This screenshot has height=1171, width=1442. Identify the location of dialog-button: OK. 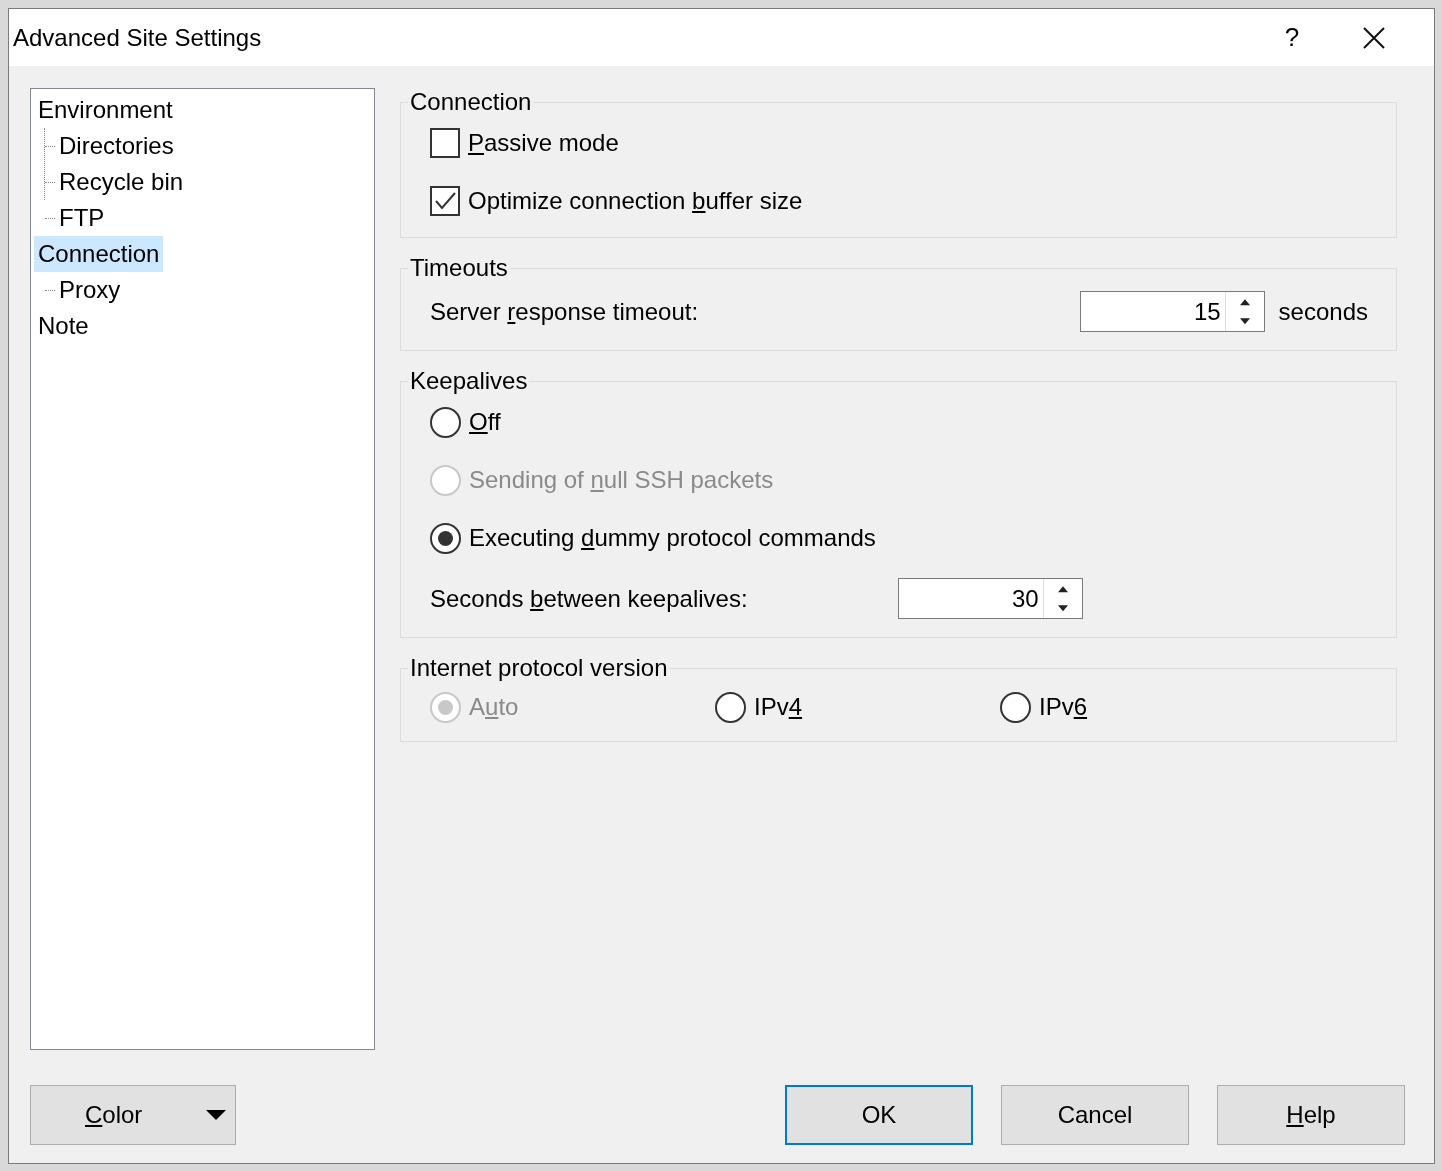
(879, 1115).